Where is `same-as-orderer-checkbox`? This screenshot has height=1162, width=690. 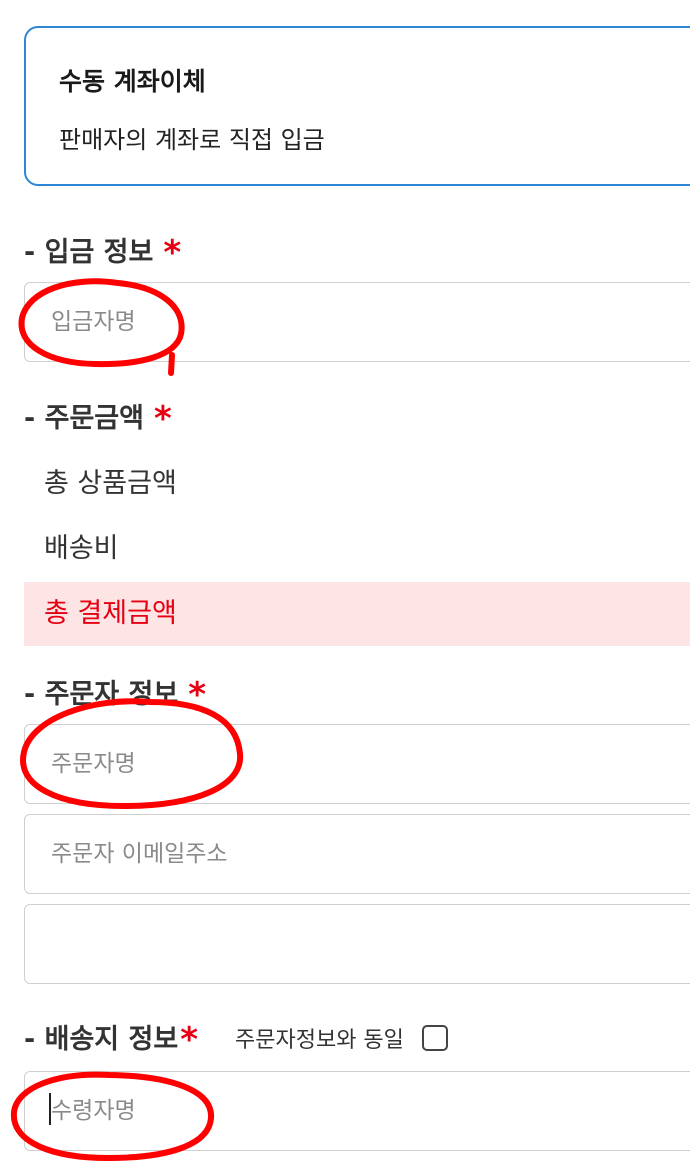 same-as-orderer-checkbox is located at coordinates (435, 1038).